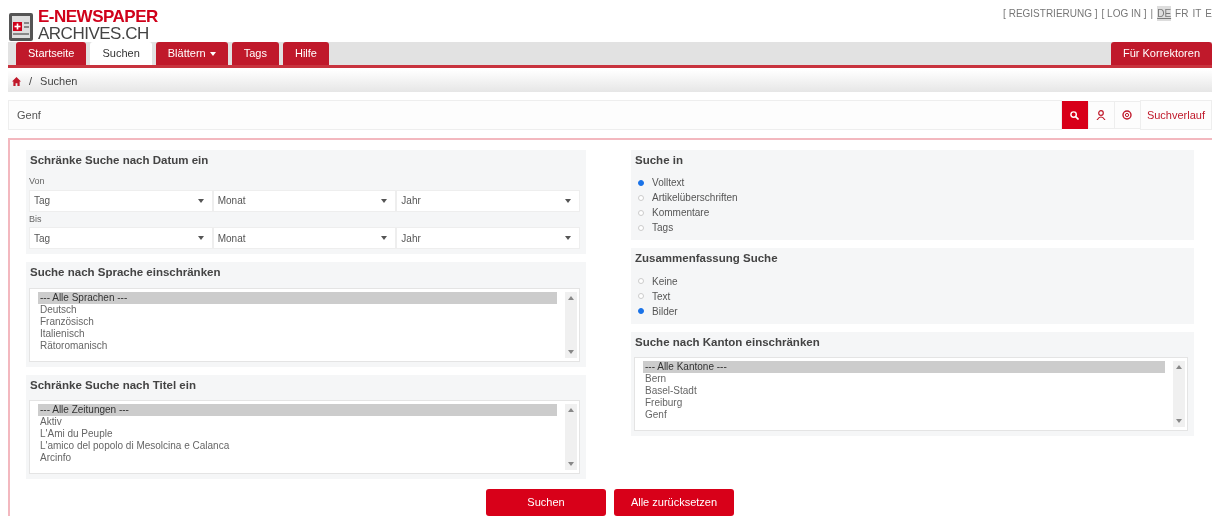  What do you see at coordinates (665, 281) in the screenshot?
I see `radio-label: Keine` at bounding box center [665, 281].